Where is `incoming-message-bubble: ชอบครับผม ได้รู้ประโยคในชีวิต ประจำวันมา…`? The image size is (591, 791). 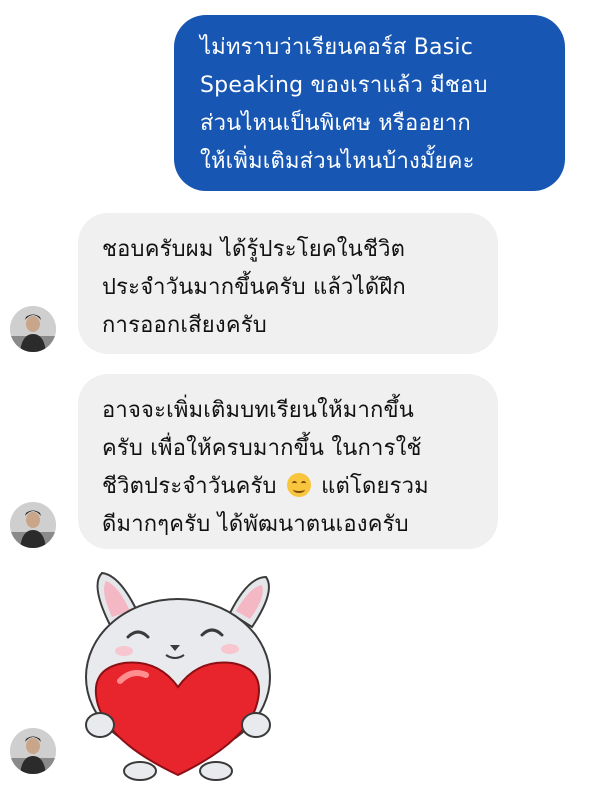 incoming-message-bubble: ชอบครับผม ได้รู้ประโยคในชีวิต ประจำวันมา… is located at coordinates (288, 283).